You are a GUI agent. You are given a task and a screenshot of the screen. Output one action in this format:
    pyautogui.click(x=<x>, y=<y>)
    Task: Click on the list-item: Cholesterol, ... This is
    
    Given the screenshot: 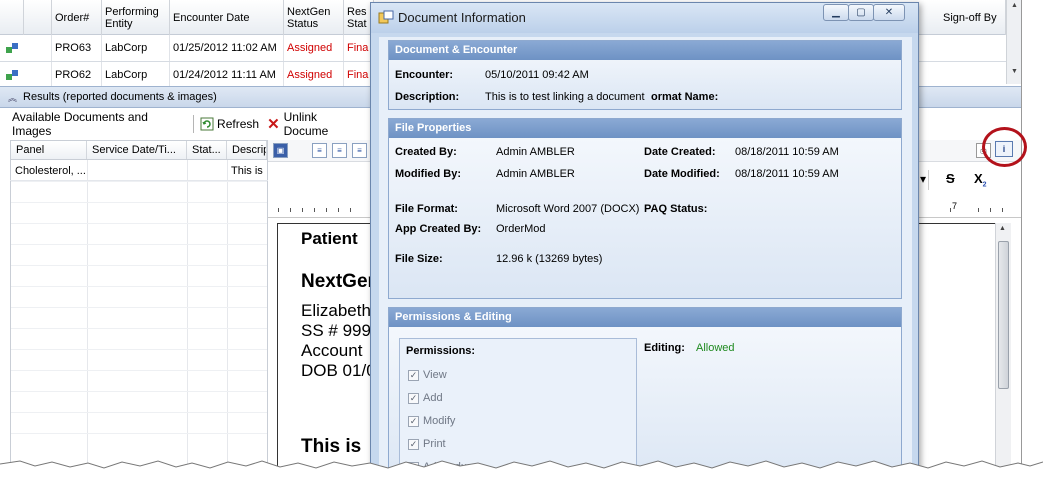 What is the action you would take?
    pyautogui.click(x=139, y=171)
    